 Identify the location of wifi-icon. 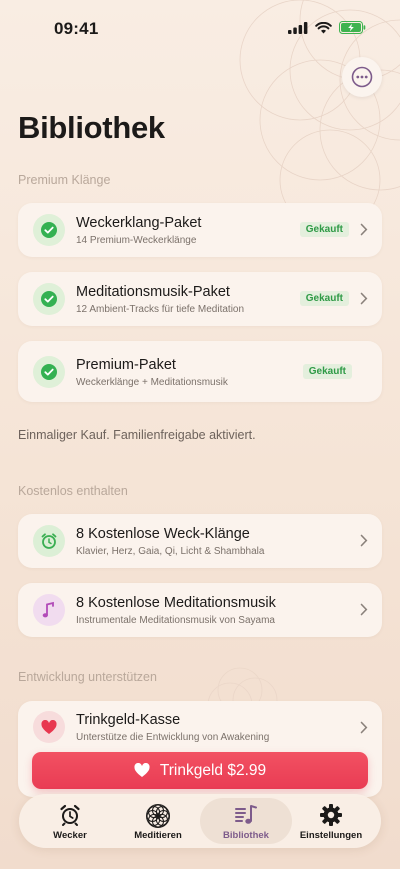
(323, 27).